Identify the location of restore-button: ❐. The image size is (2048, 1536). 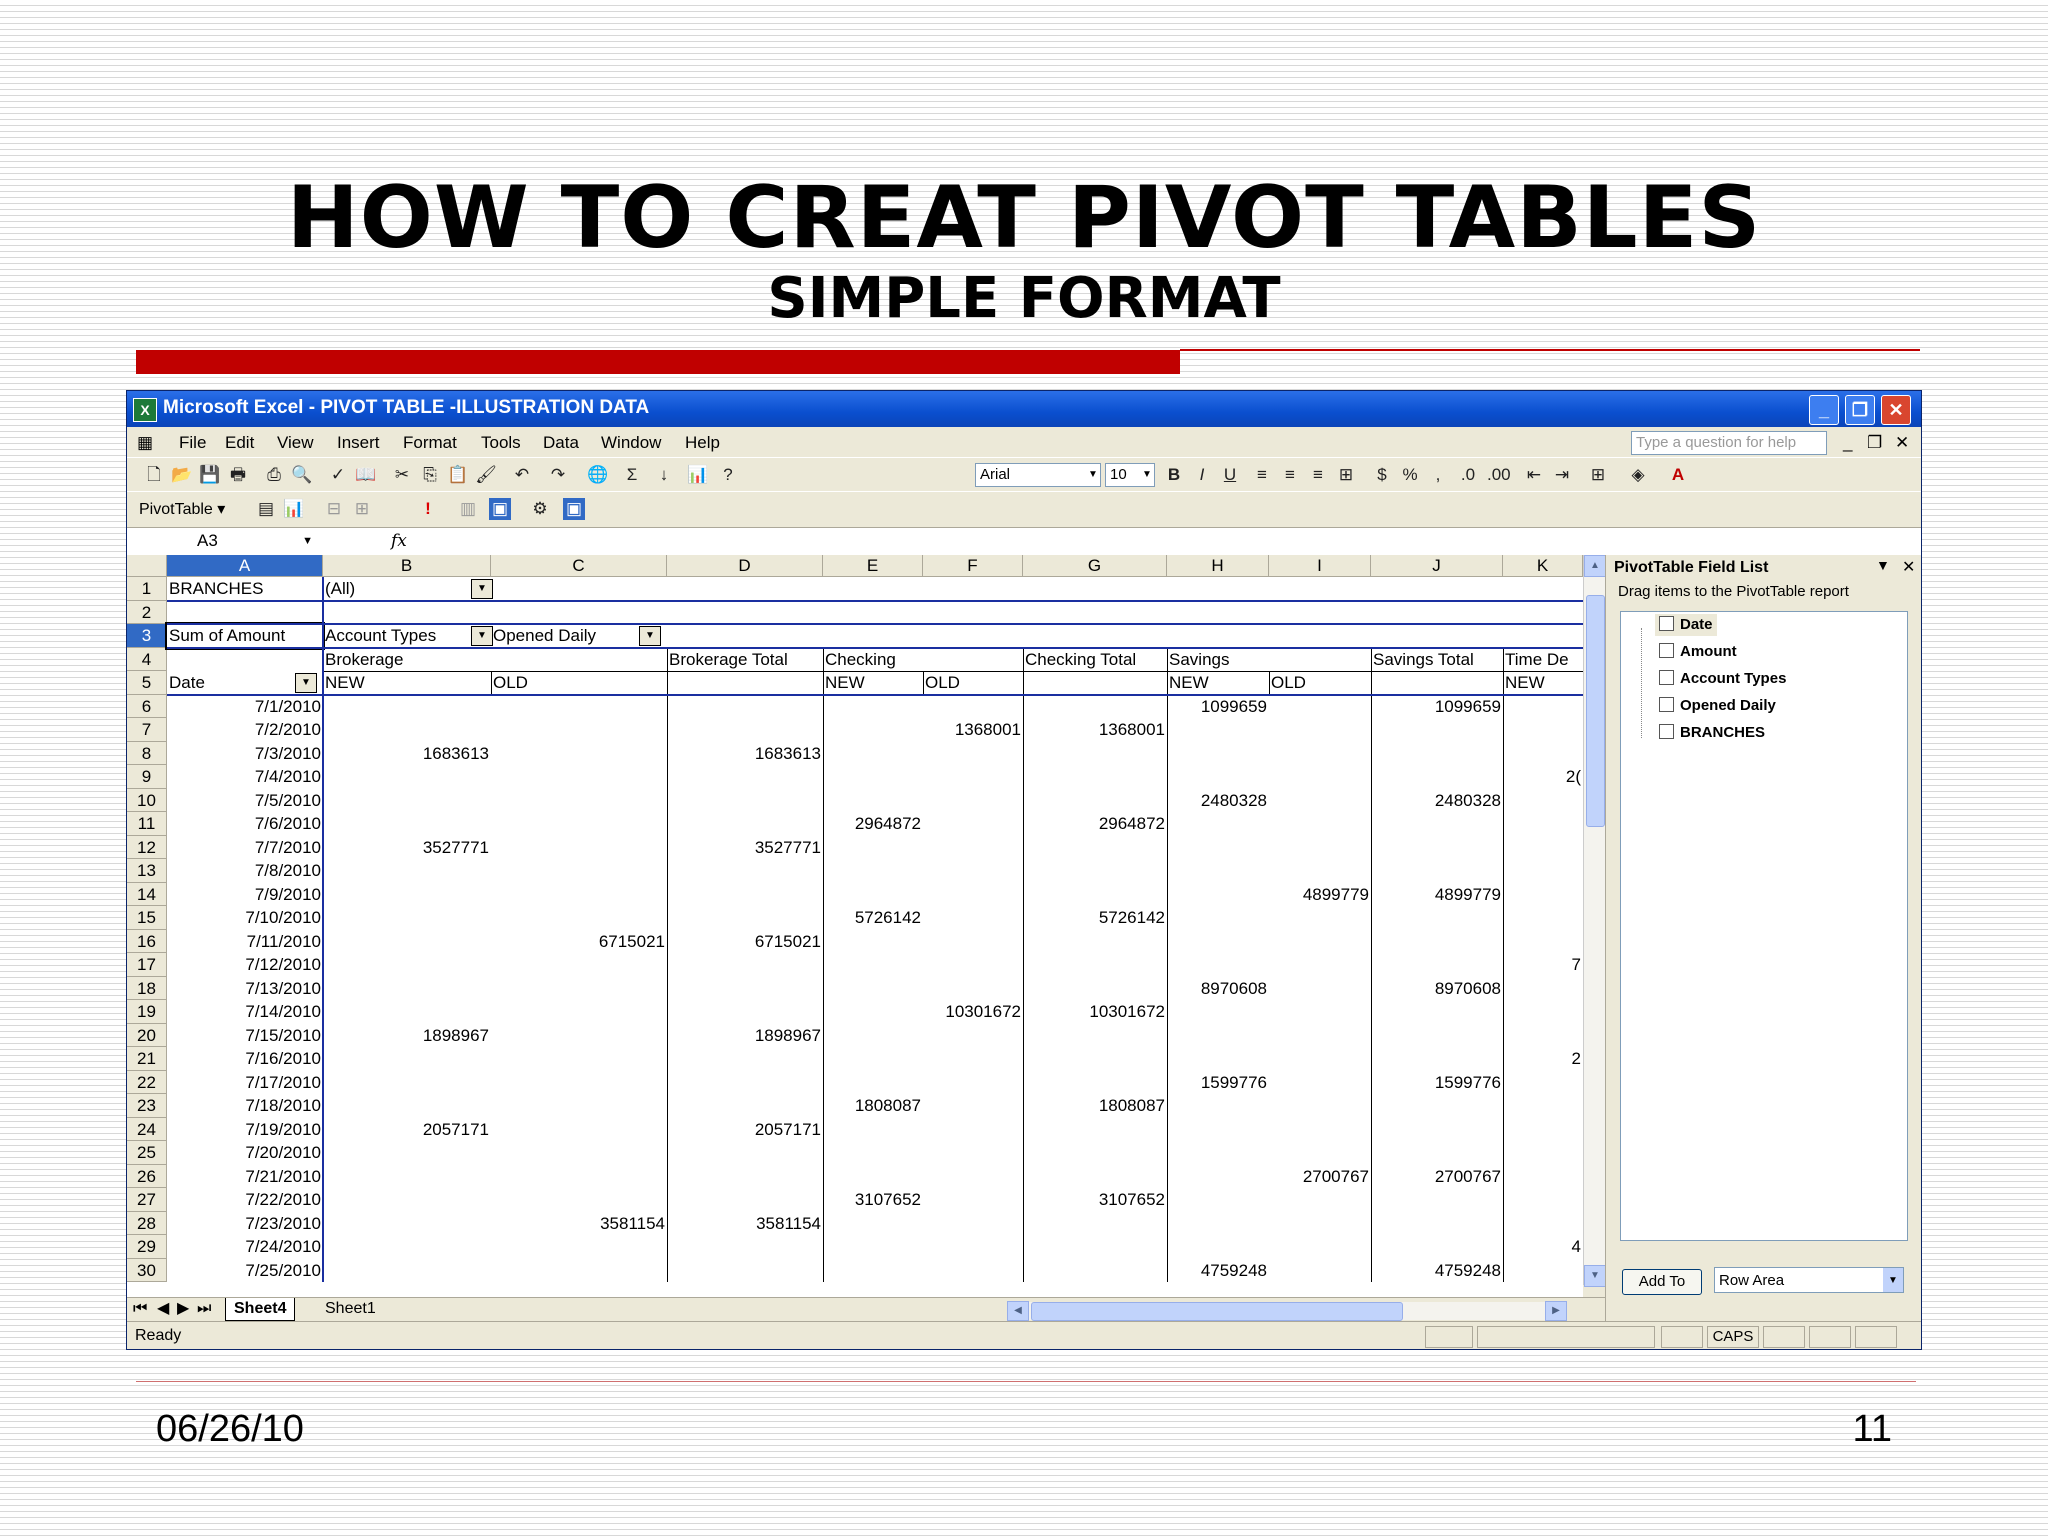
(1860, 410).